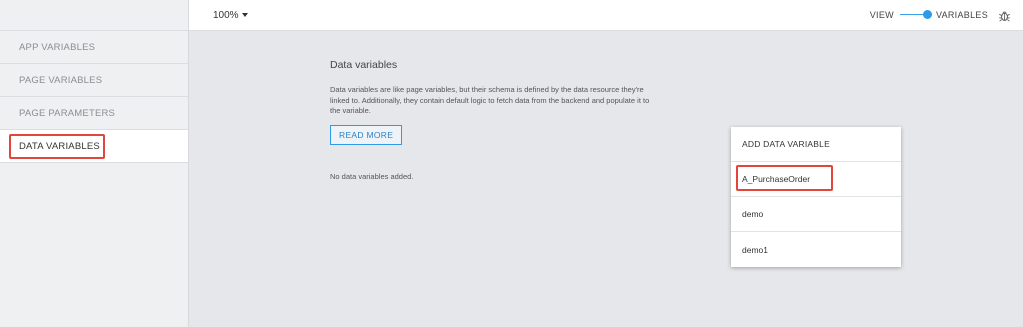  Describe the element at coordinates (372, 176) in the screenshot. I see `empty-state-message: No data variables added.` at that location.